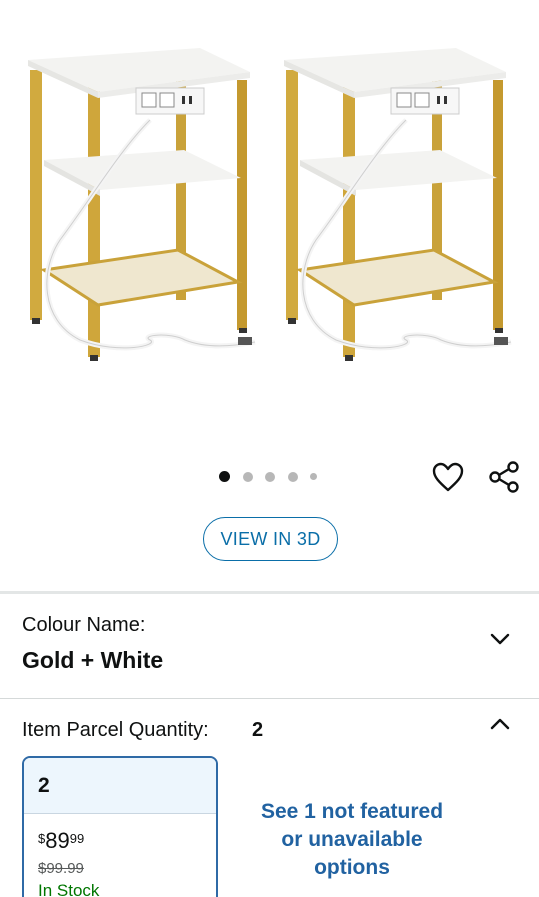 This screenshot has height=897, width=539. What do you see at coordinates (57, 840) in the screenshot?
I see `price-whole: 89` at bounding box center [57, 840].